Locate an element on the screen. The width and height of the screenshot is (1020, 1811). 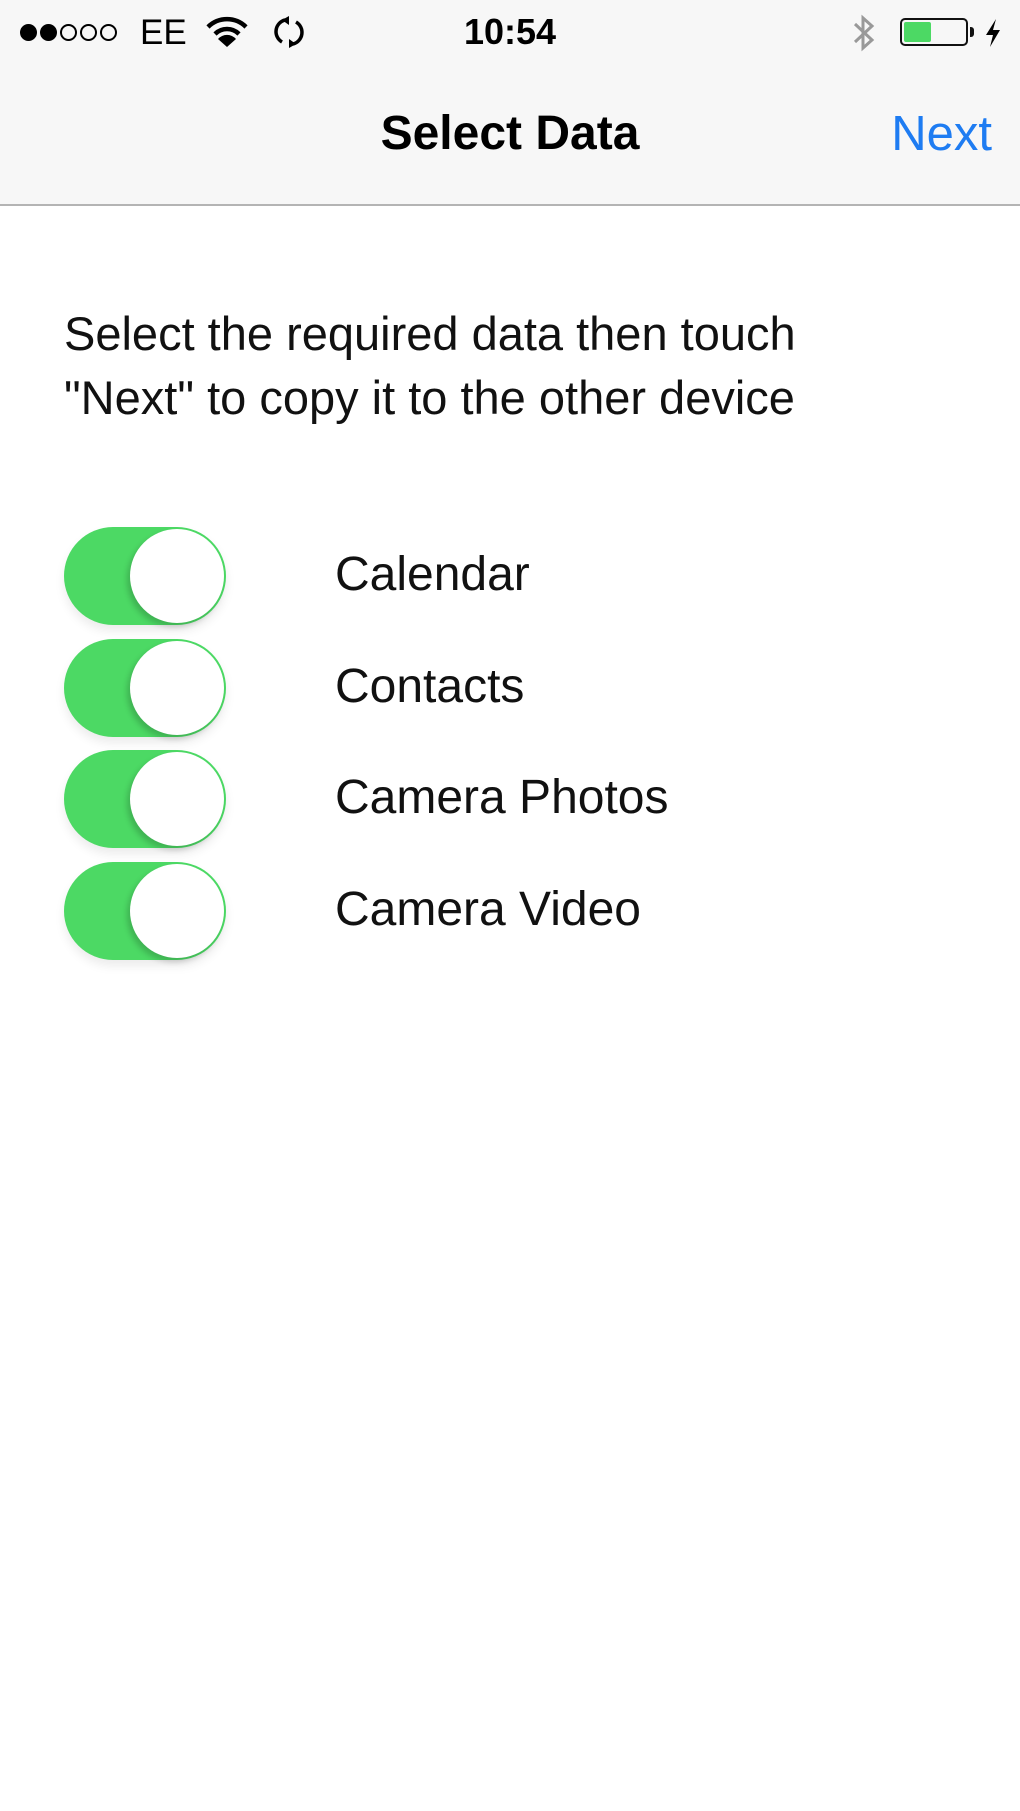
option-row-contacts: Contacts is located at coordinates (510, 694).